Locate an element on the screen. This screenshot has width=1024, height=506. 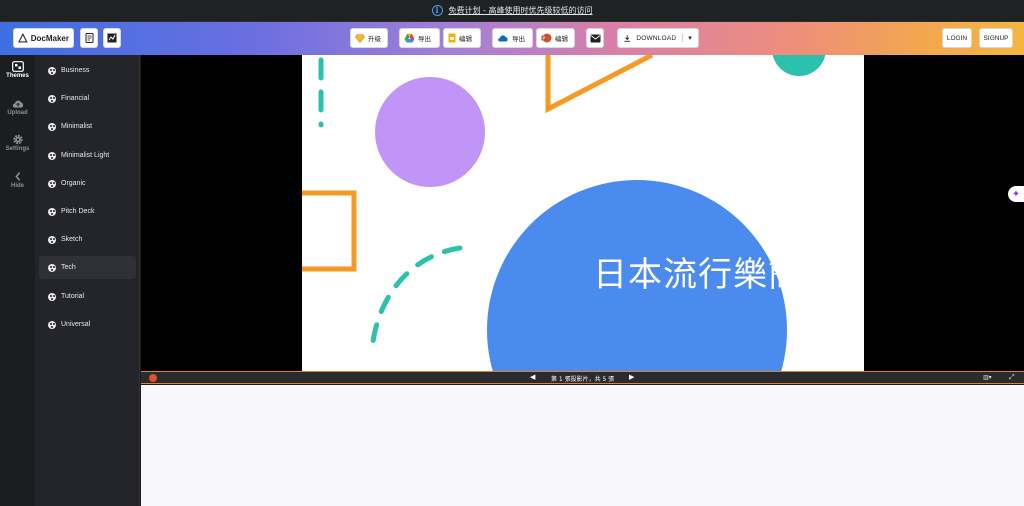
caret-down-icon: ▾ is located at coordinates (687, 38).